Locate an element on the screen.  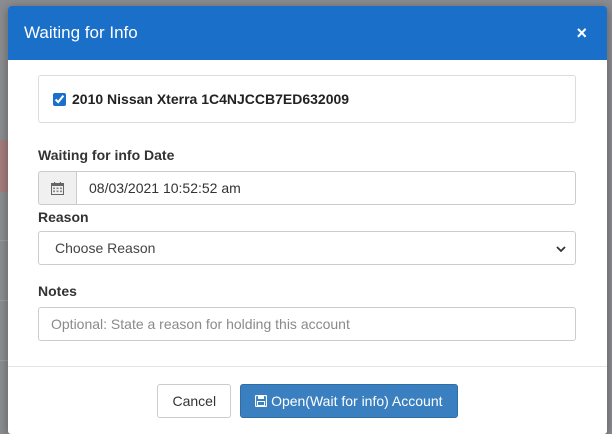
notes-field-label: Notes is located at coordinates (57, 291).